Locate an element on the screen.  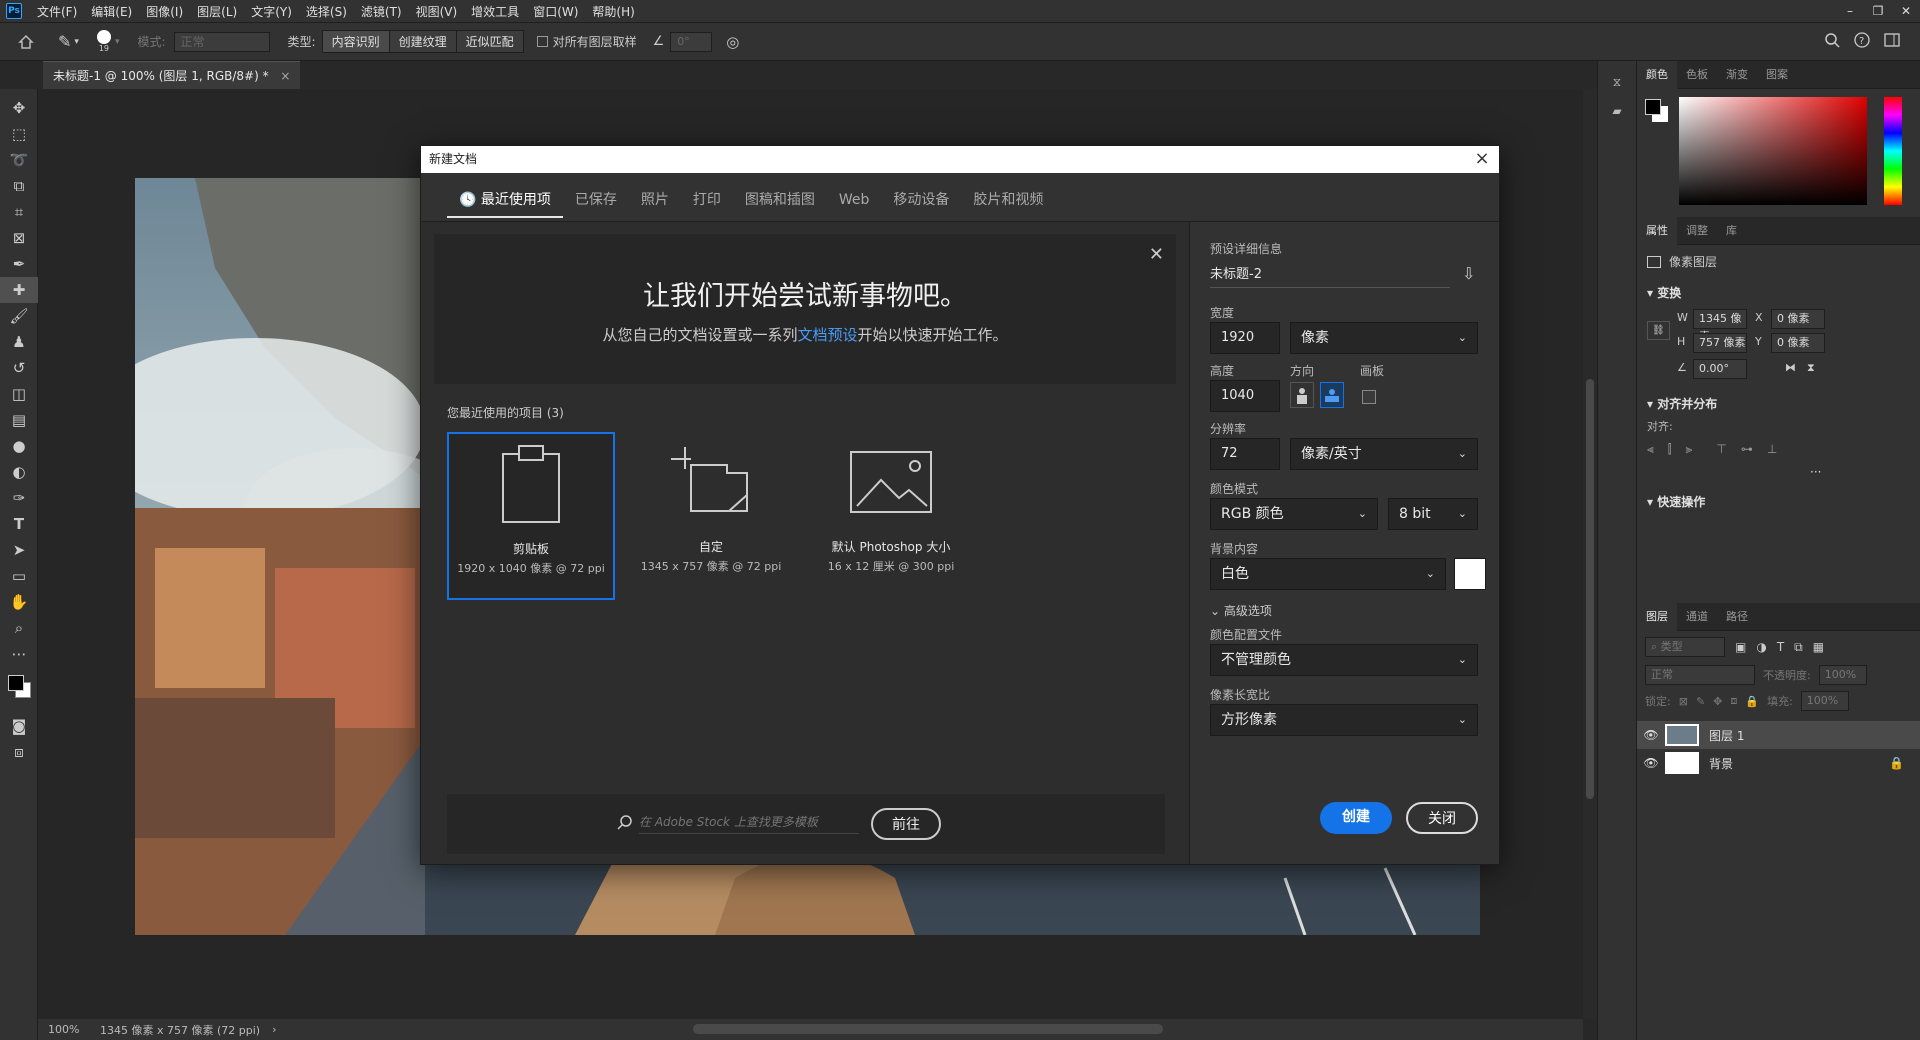
quick-mask-icon: ◙ is located at coordinates (19, 726).